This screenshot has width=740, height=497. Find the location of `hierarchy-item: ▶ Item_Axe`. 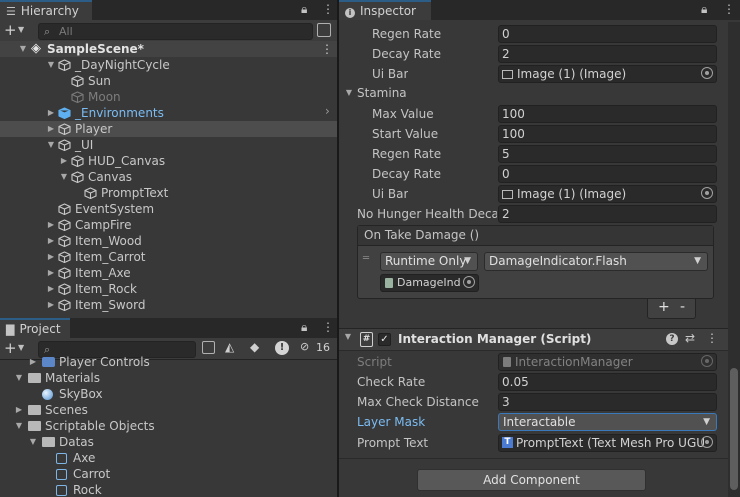

hierarchy-item: ▶ Item_Axe is located at coordinates (168, 273).